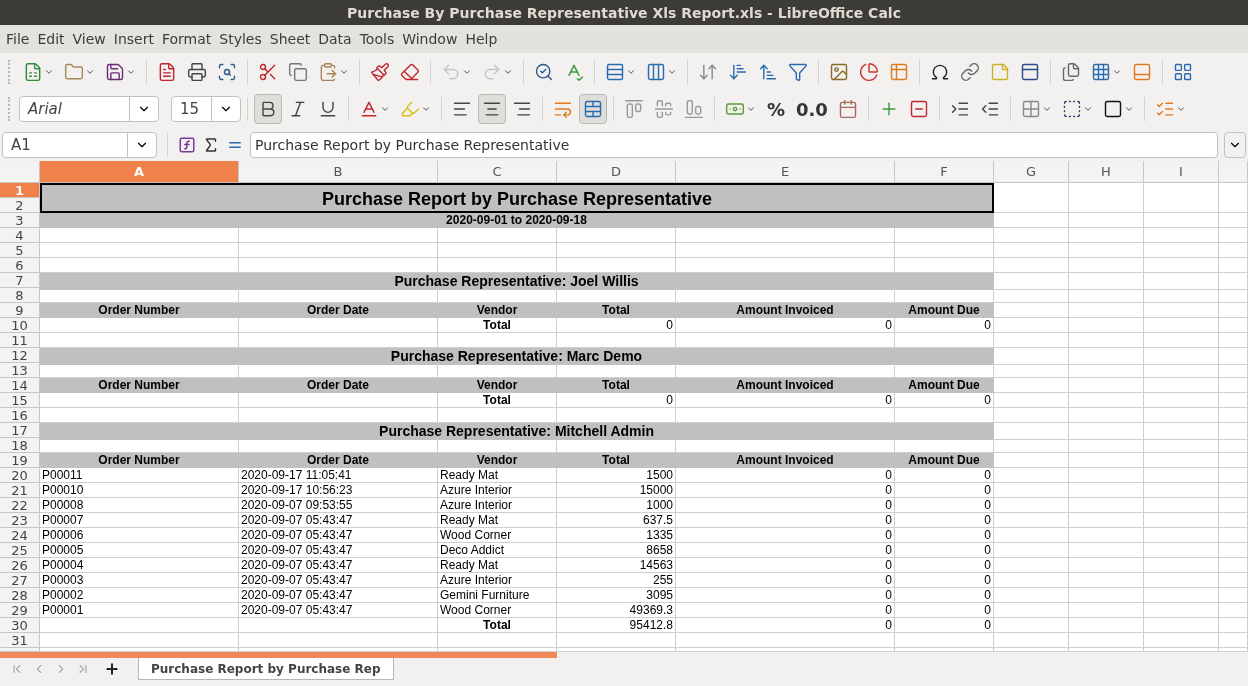  I want to click on menu-item: Data, so click(335, 39).